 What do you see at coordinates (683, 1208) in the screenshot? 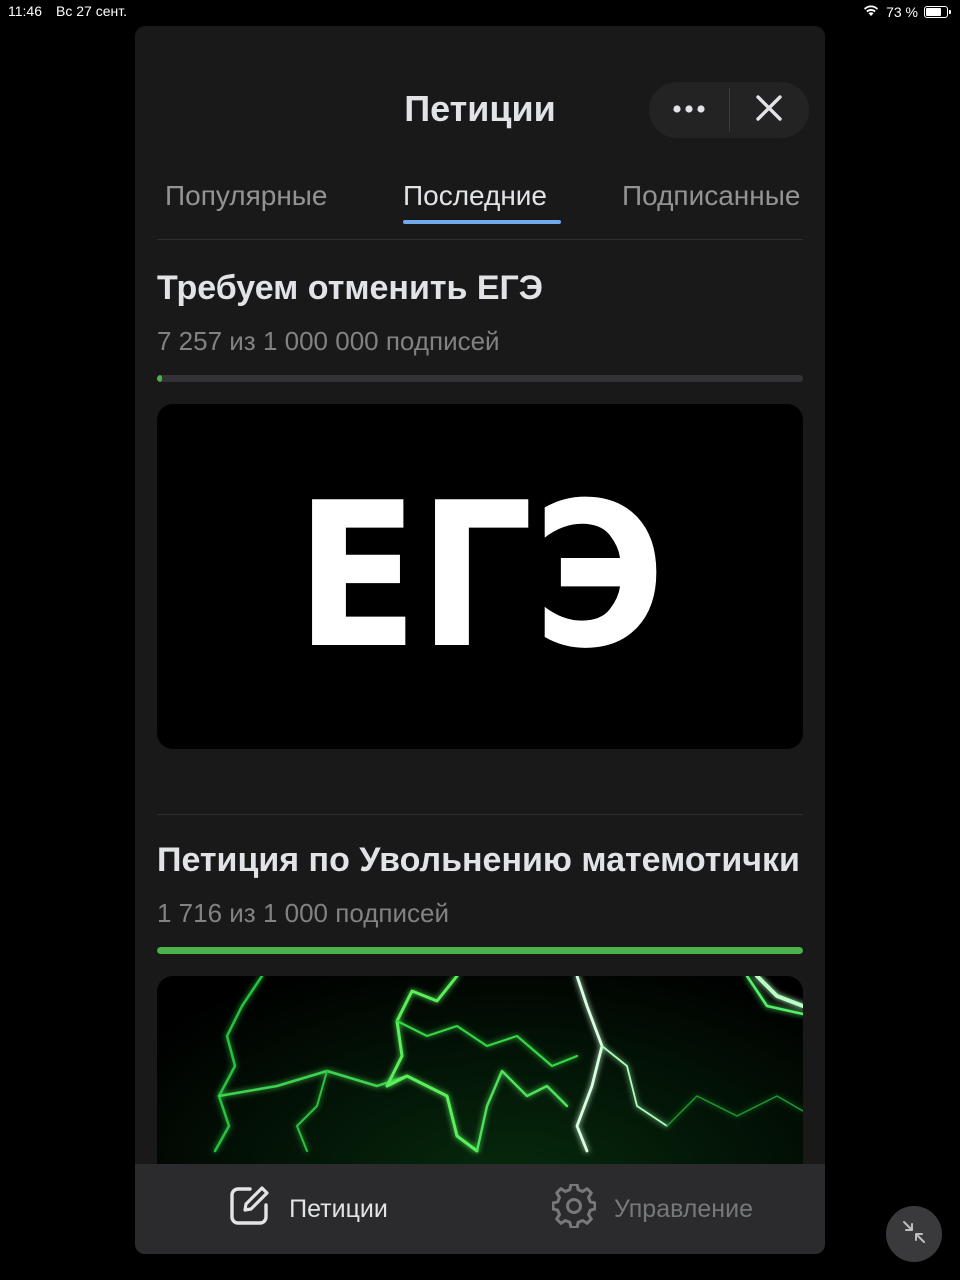
I see `tabbar-label: Управление` at bounding box center [683, 1208].